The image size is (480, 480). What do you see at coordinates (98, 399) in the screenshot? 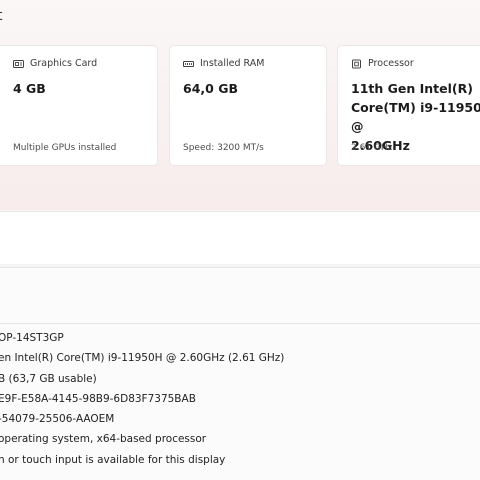
I see `spec-device-id: E9F-E58A-4145-98B9-6D83F7375BAB` at bounding box center [98, 399].